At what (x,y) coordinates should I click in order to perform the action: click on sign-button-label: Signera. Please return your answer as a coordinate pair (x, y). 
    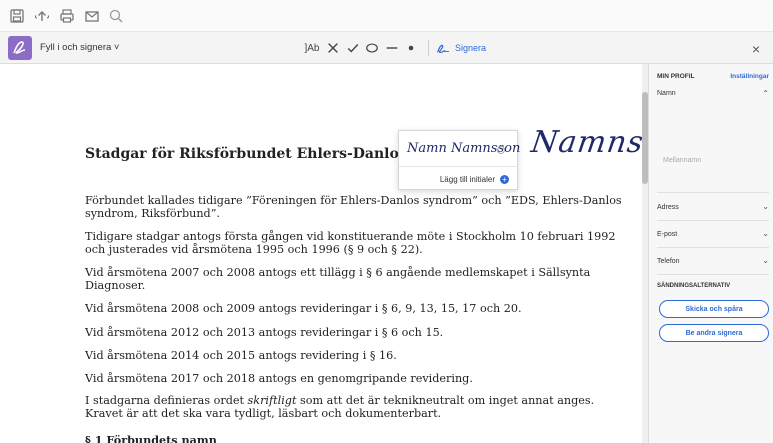
    Looking at the image, I should click on (471, 48).